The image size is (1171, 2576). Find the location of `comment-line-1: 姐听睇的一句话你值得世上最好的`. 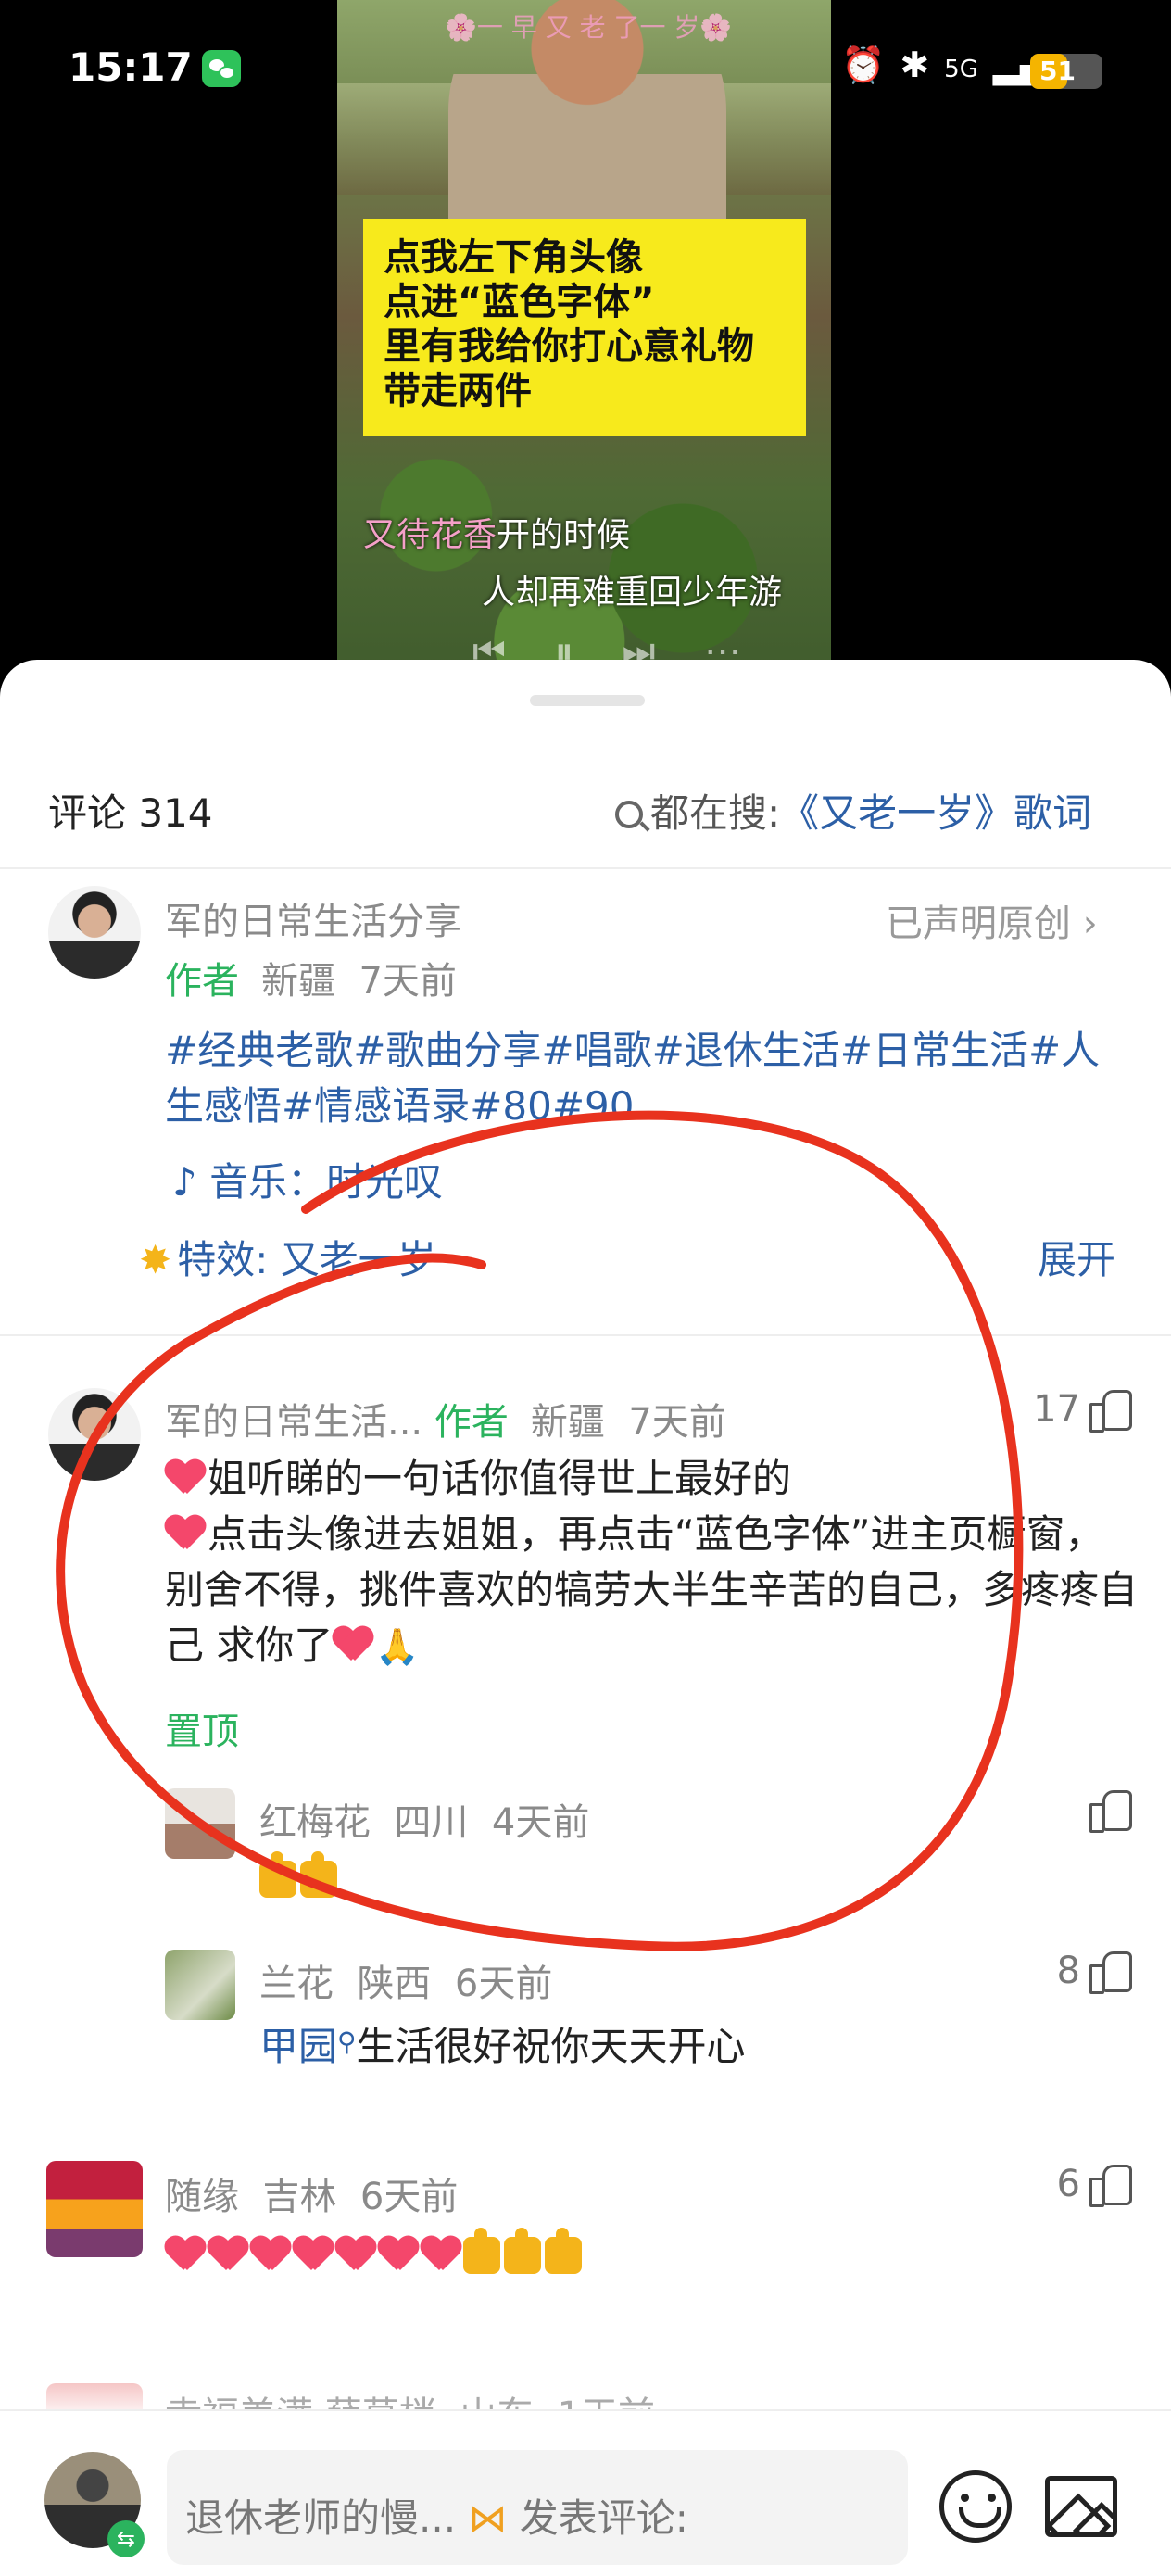

comment-line-1: 姐听睇的一句话你值得世上最好的 is located at coordinates (500, 1479).